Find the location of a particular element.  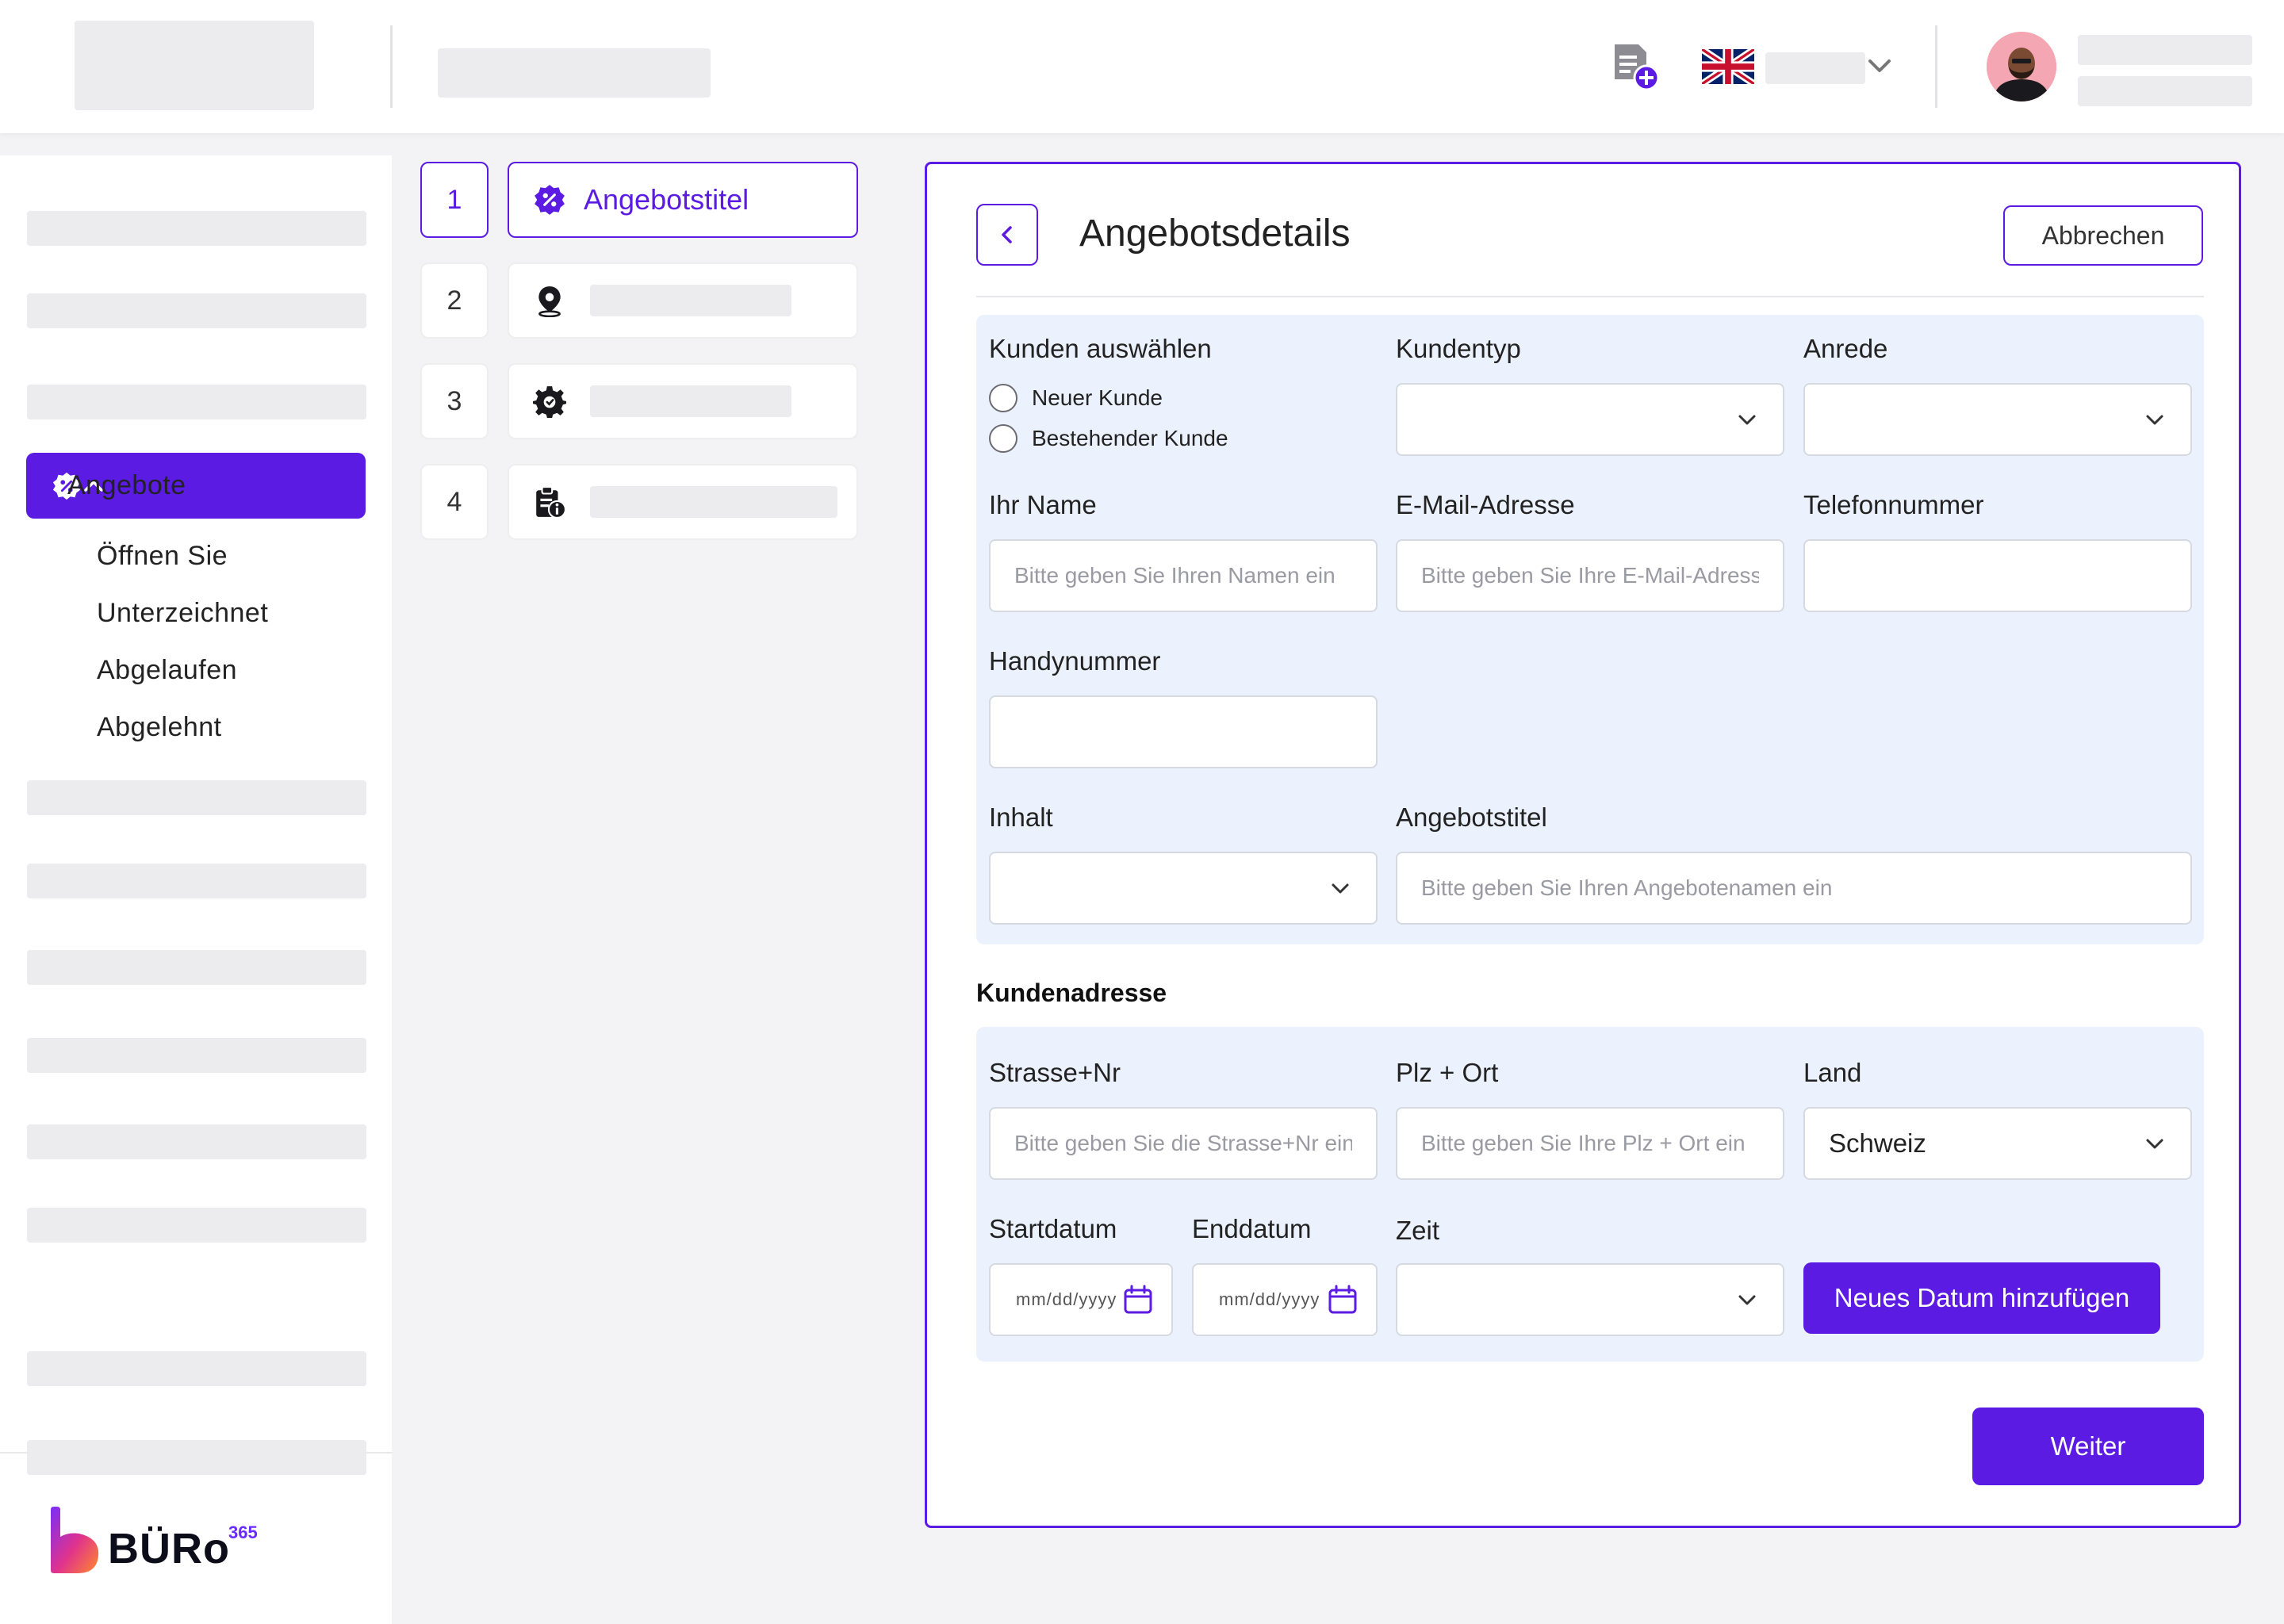

customer-type-select is located at coordinates (1590, 419).